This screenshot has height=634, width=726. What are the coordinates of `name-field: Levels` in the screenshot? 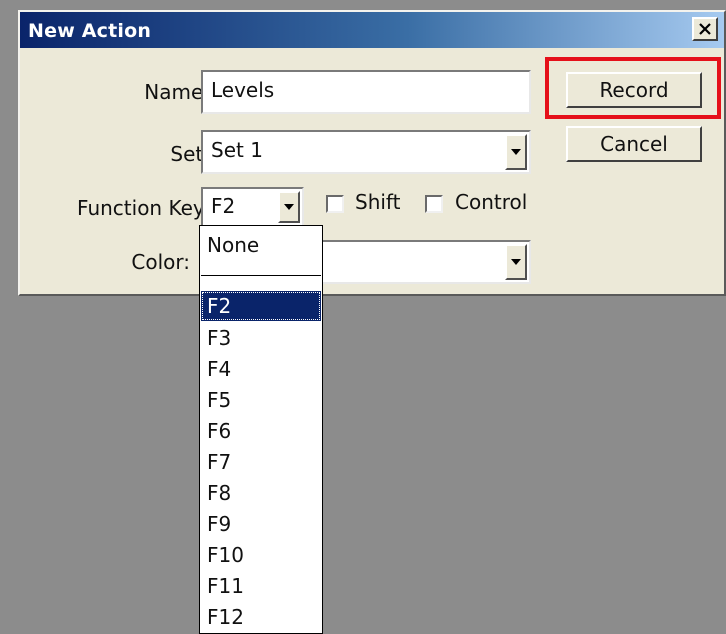 It's located at (366, 92).